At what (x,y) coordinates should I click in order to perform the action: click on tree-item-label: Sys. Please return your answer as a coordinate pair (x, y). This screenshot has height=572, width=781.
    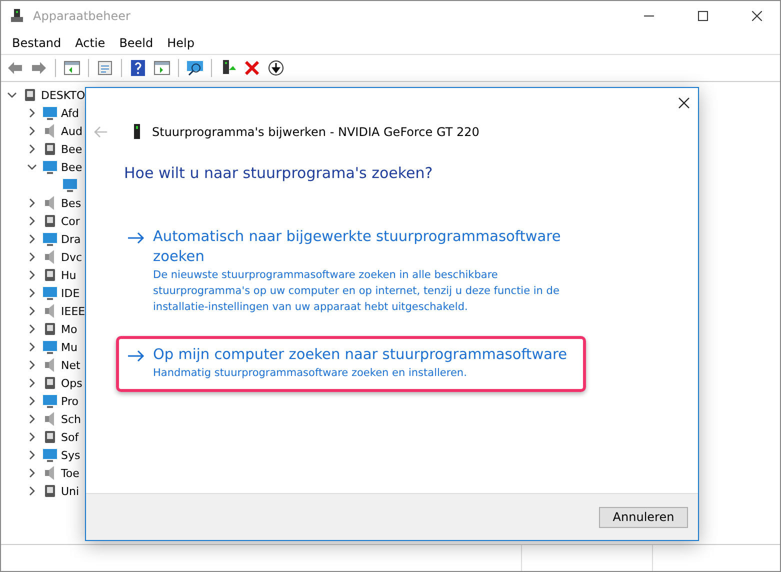
    Looking at the image, I should click on (70, 455).